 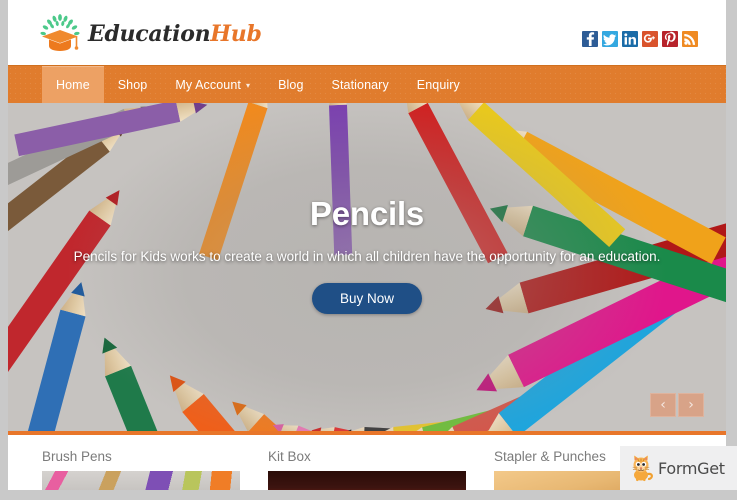 What do you see at coordinates (590, 39) in the screenshot?
I see `facebook-icon` at bounding box center [590, 39].